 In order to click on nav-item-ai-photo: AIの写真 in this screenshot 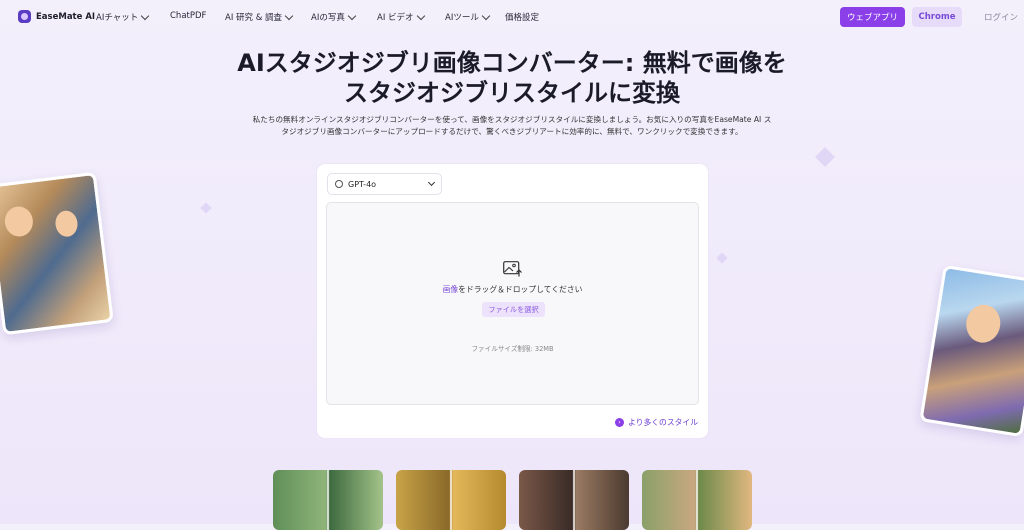, I will do `click(334, 17)`.